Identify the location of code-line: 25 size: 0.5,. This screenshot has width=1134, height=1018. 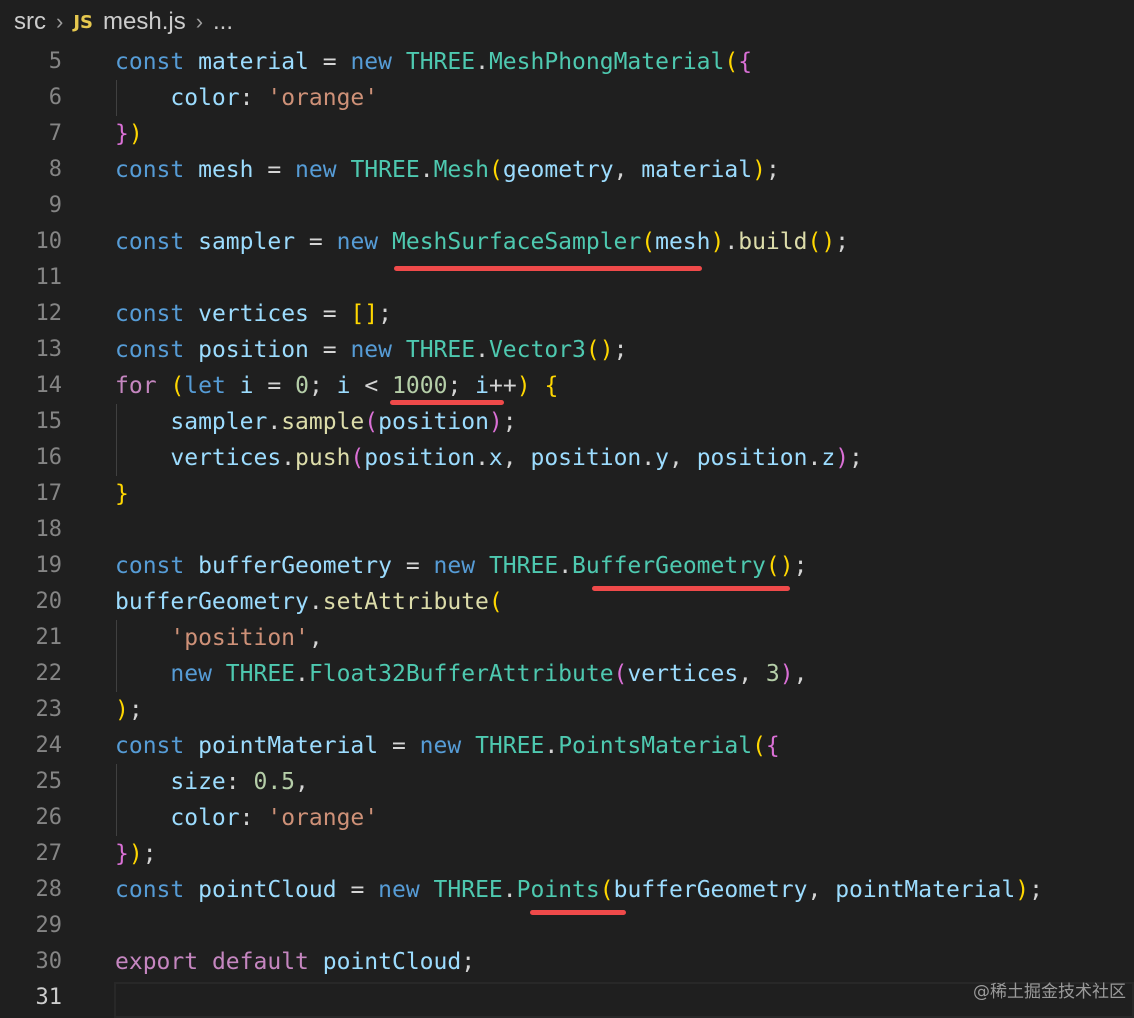
(567, 782).